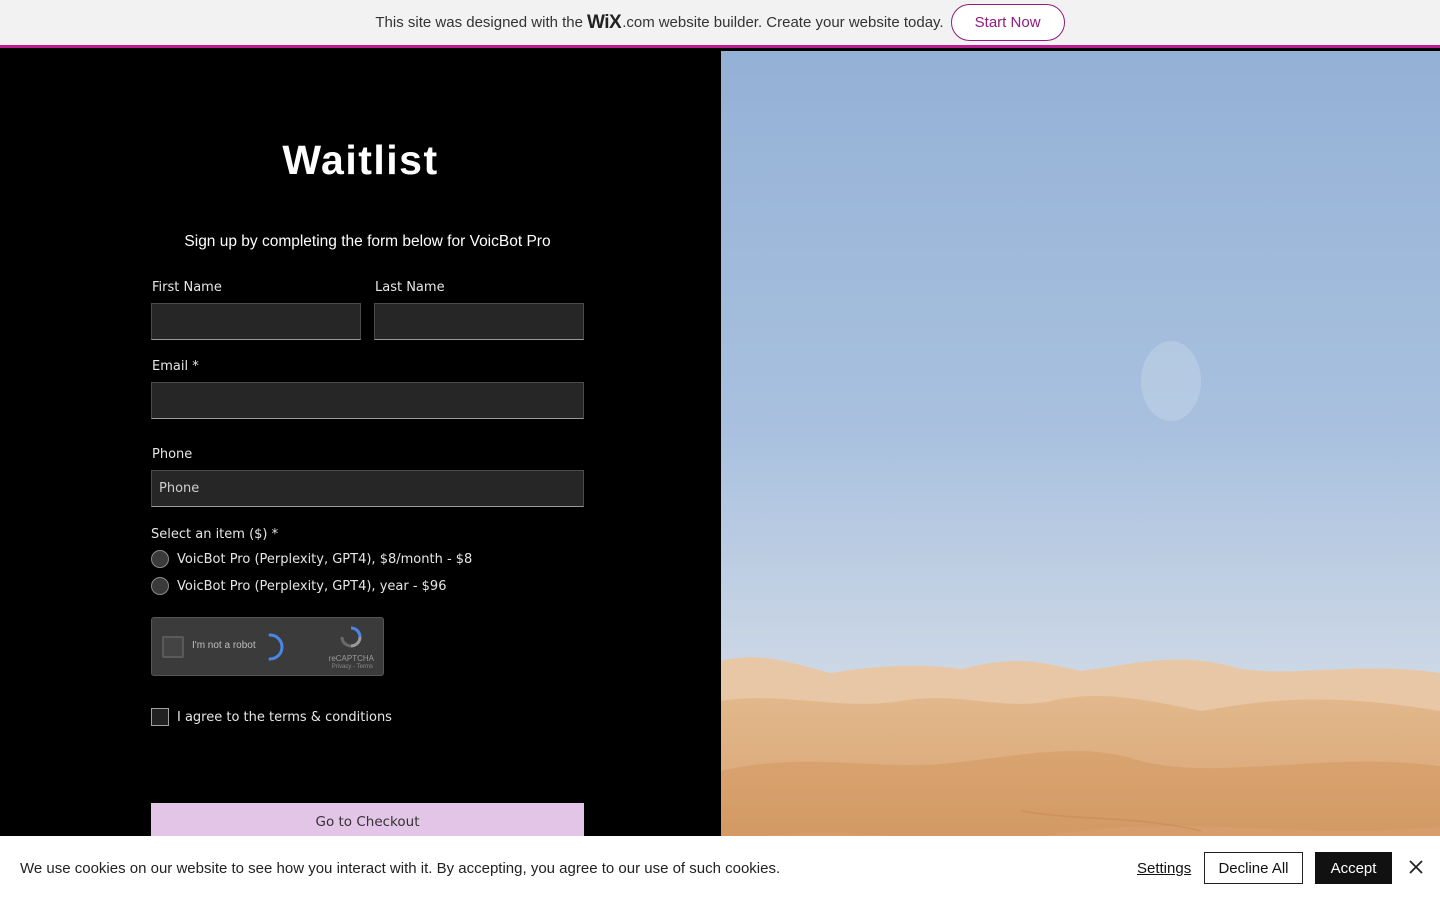 This screenshot has height=900, width=1440. Describe the element at coordinates (1164, 868) in the screenshot. I see `cookie-settings-link: Settings` at that location.